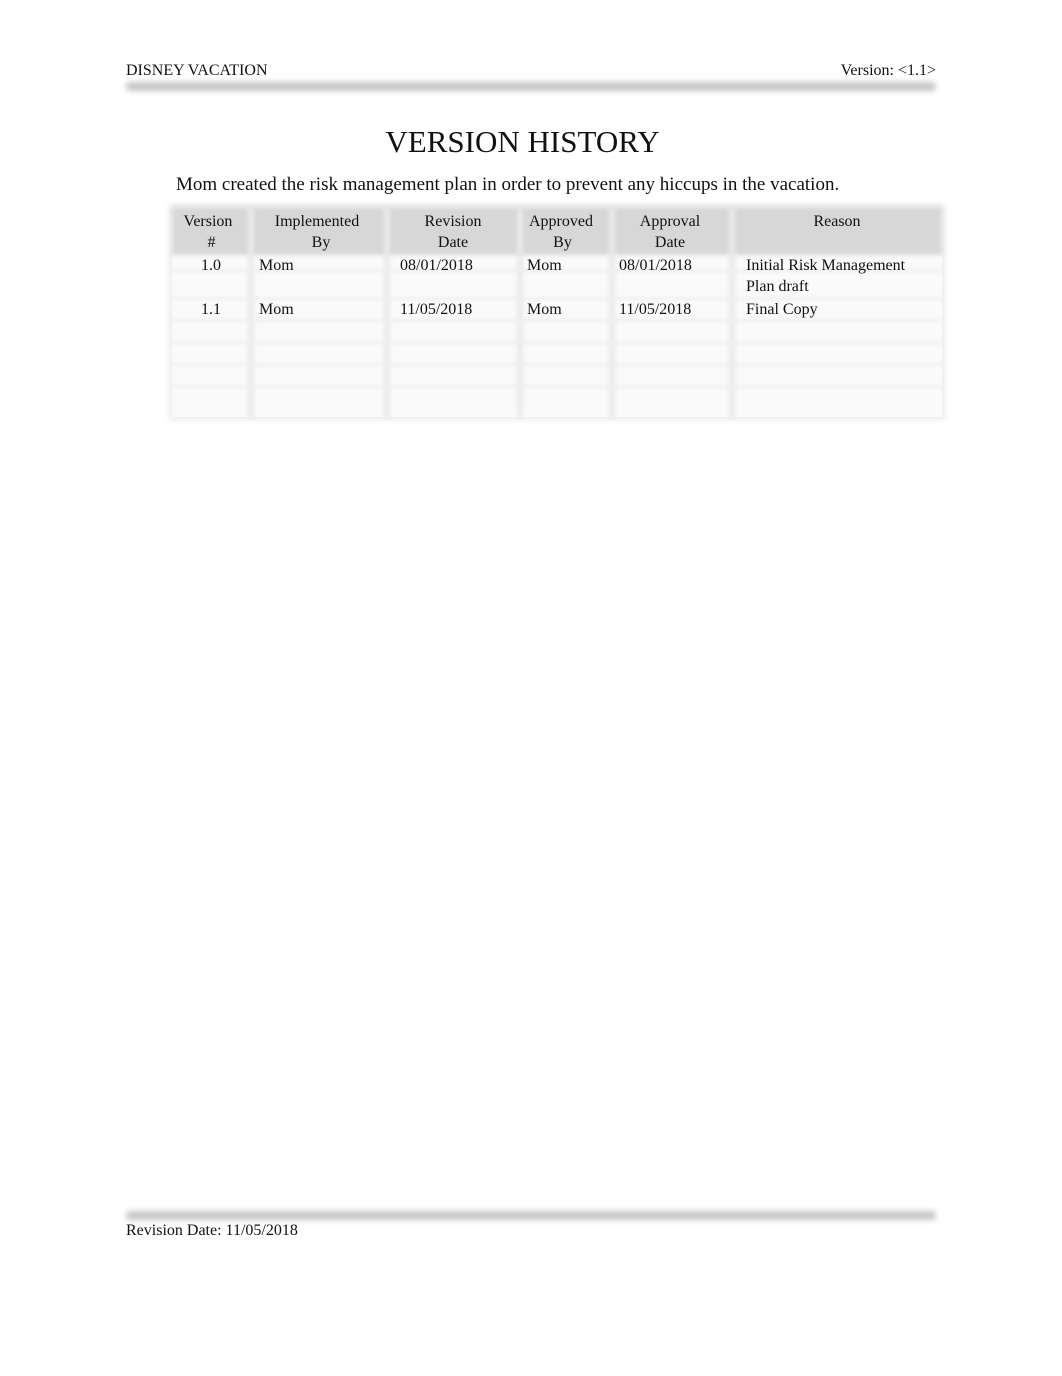 This screenshot has height=1376, width=1062. What do you see at coordinates (436, 309) in the screenshot?
I see `cell-revision-date: 11/05/2018` at bounding box center [436, 309].